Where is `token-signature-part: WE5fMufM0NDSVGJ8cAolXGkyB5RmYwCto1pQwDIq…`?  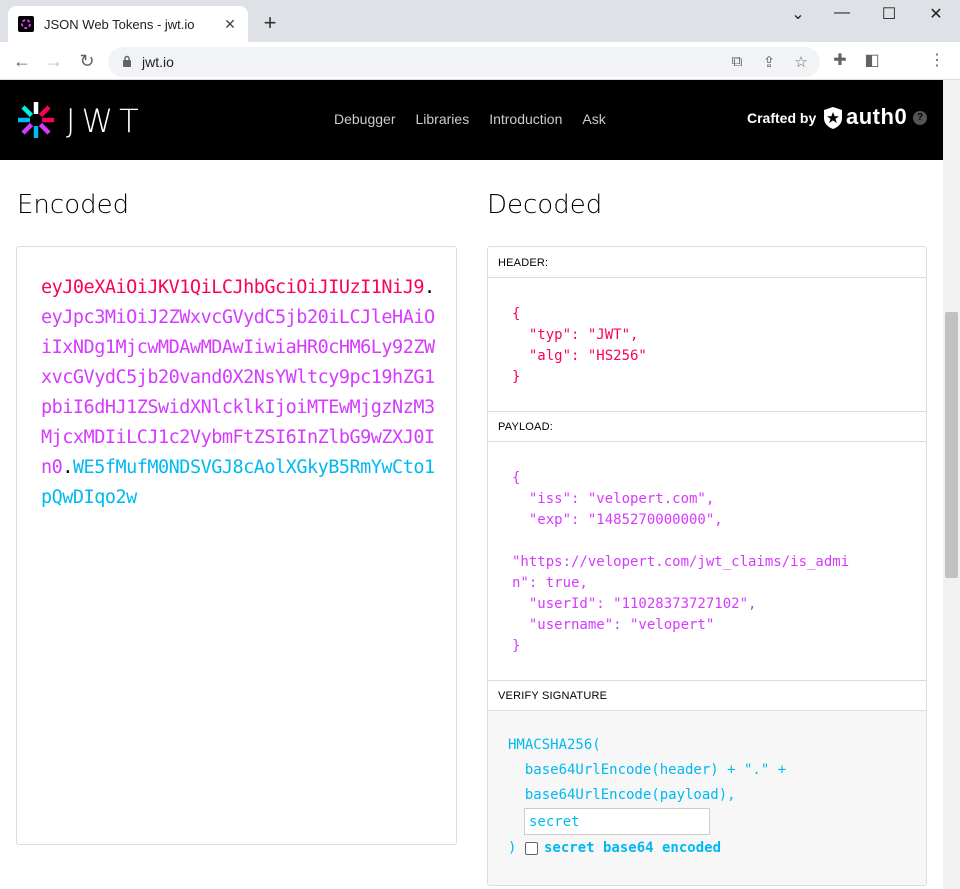
token-signature-part: WE5fMufM0NDSVGJ8cAolXGkyB5RmYwCto1pQwDIq… is located at coordinates (238, 482).